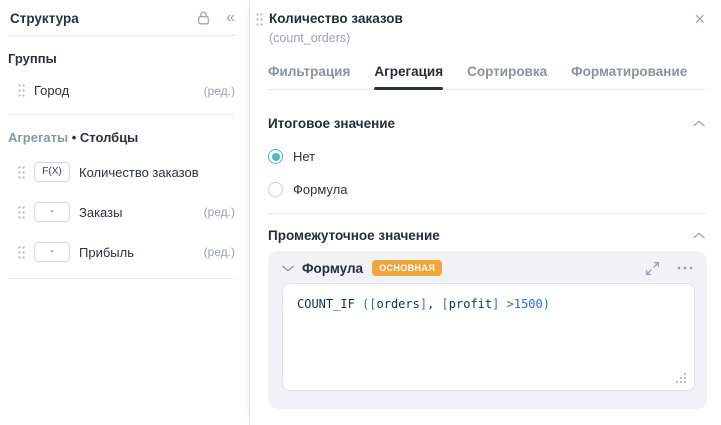 This screenshot has height=425, width=721. Describe the element at coordinates (333, 268) in the screenshot. I see `formula-card-title: Формула` at that location.